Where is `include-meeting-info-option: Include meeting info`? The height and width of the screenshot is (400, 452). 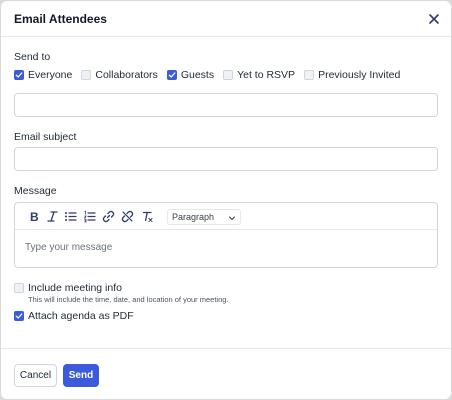 include-meeting-info-option: Include meeting info is located at coordinates (68, 288).